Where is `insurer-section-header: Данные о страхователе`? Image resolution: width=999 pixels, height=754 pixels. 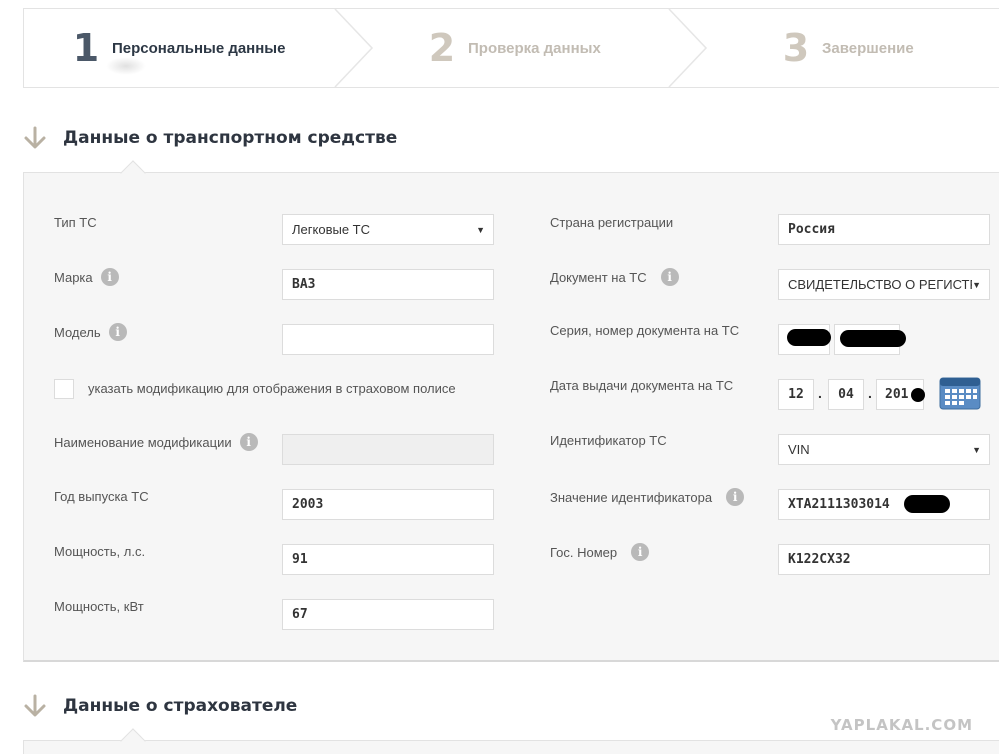 insurer-section-header: Данные о страхователе is located at coordinates (160, 706).